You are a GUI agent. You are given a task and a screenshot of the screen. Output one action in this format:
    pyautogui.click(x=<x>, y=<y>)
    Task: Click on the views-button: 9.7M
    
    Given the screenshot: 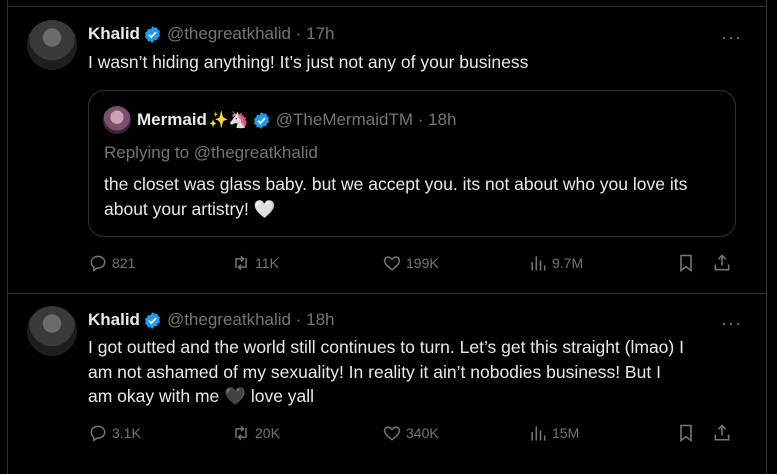 What is the action you would take?
    pyautogui.click(x=555, y=263)
    